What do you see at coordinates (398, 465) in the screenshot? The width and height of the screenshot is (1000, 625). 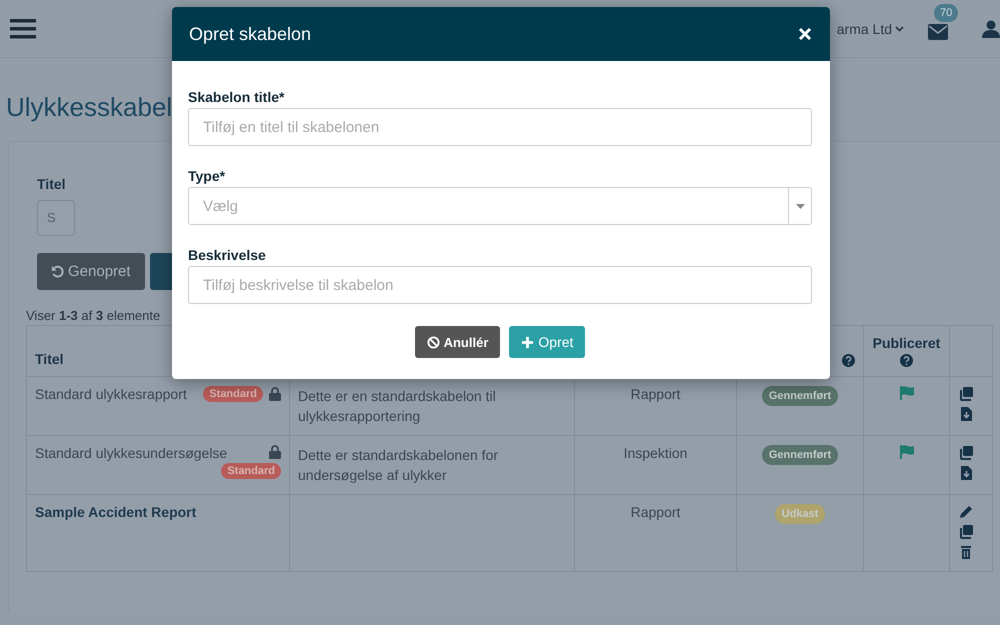 I see `description-text: Dette er standardskabelonen for undersøgelse af ulykker` at bounding box center [398, 465].